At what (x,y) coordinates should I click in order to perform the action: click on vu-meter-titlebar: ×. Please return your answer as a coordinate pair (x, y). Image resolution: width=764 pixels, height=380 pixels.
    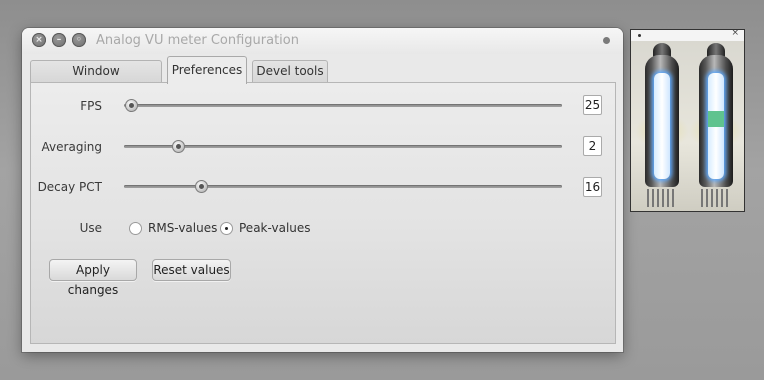
    Looking at the image, I should click on (687, 34).